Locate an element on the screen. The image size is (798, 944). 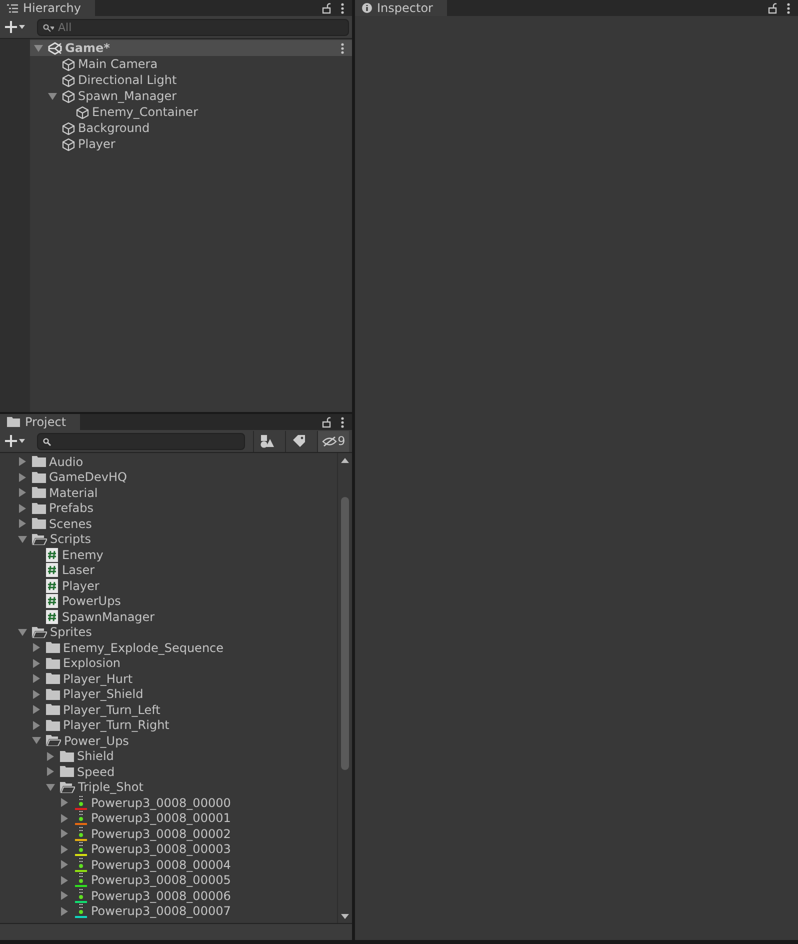
tree-item: Player_Turn_Left is located at coordinates (111, 709).